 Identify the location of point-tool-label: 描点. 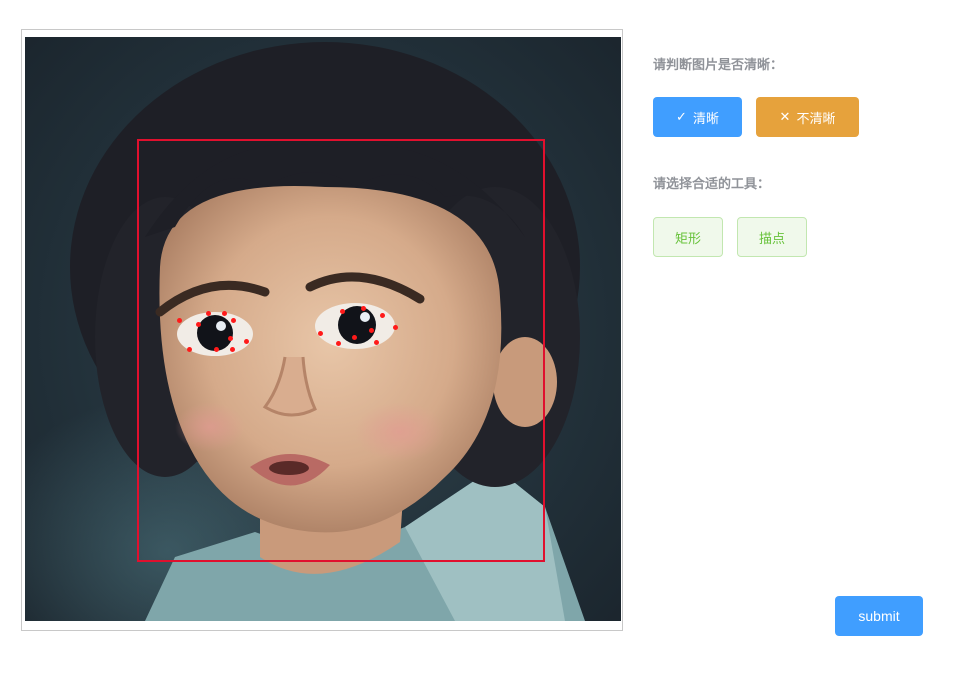
(771, 239).